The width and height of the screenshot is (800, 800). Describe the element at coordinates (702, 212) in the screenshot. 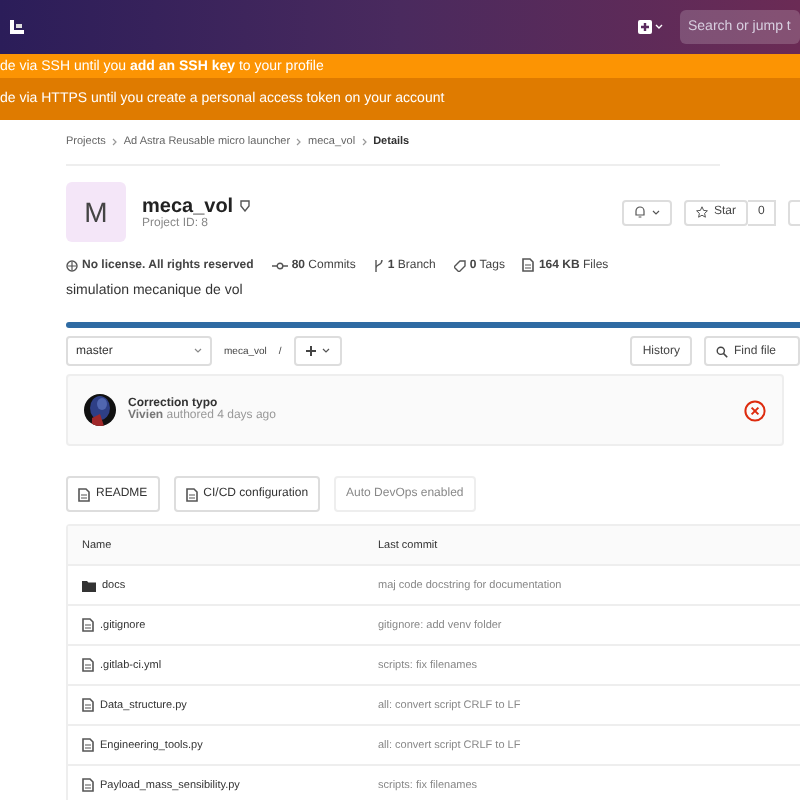

I see `star-icon` at that location.